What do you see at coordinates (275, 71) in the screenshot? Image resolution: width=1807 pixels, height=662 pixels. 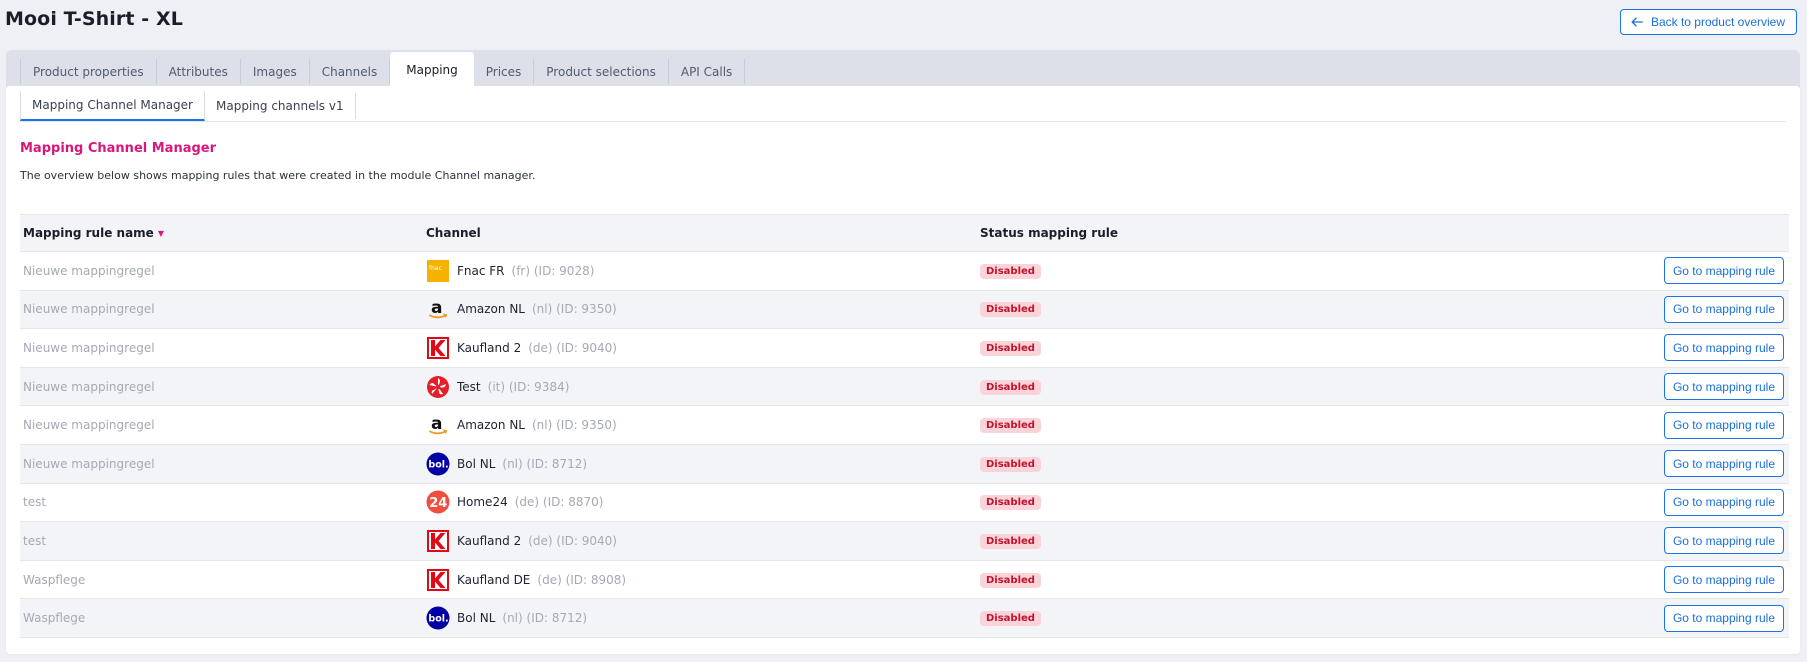 I see `tab-images: Images` at bounding box center [275, 71].